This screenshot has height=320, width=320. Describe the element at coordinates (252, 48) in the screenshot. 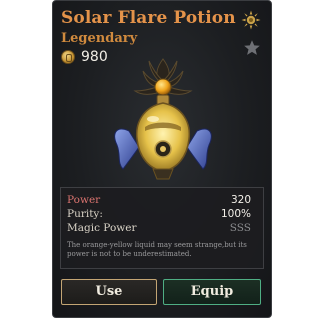

I see `star-icon` at that location.